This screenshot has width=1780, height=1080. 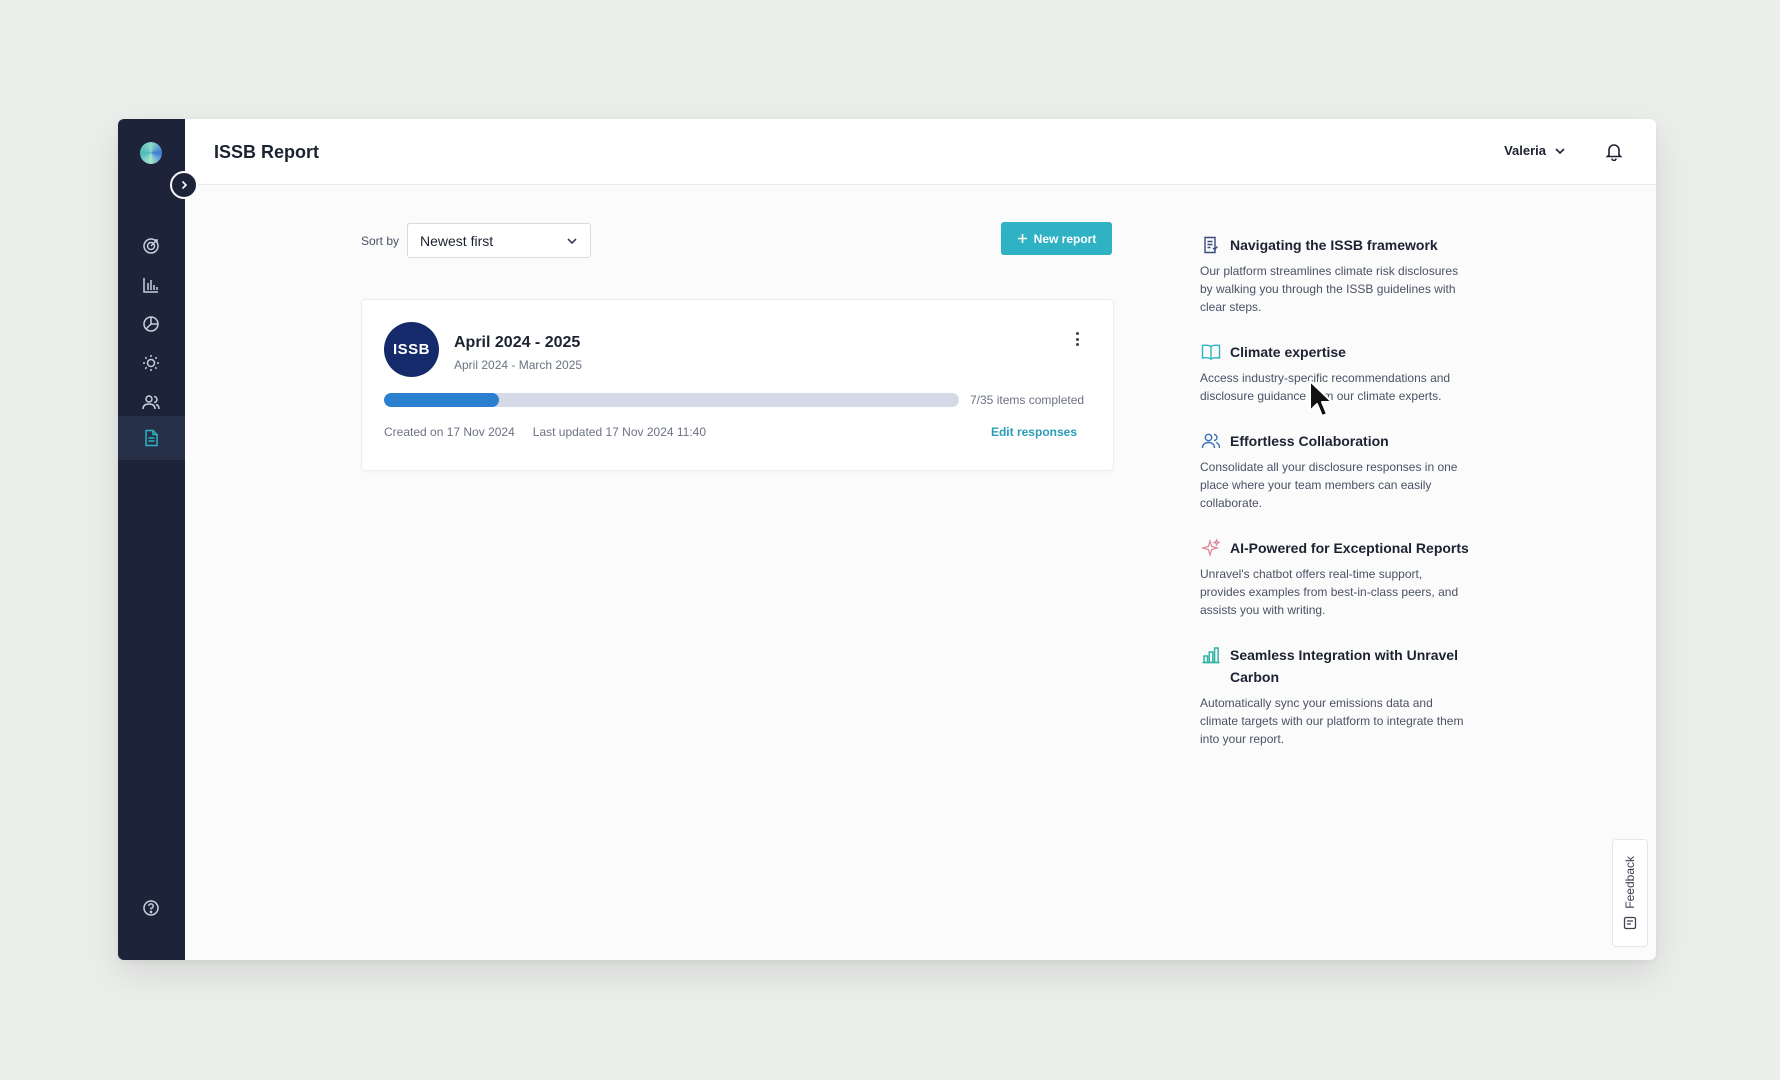 I want to click on pie-chart-icon, so click(x=151, y=324).